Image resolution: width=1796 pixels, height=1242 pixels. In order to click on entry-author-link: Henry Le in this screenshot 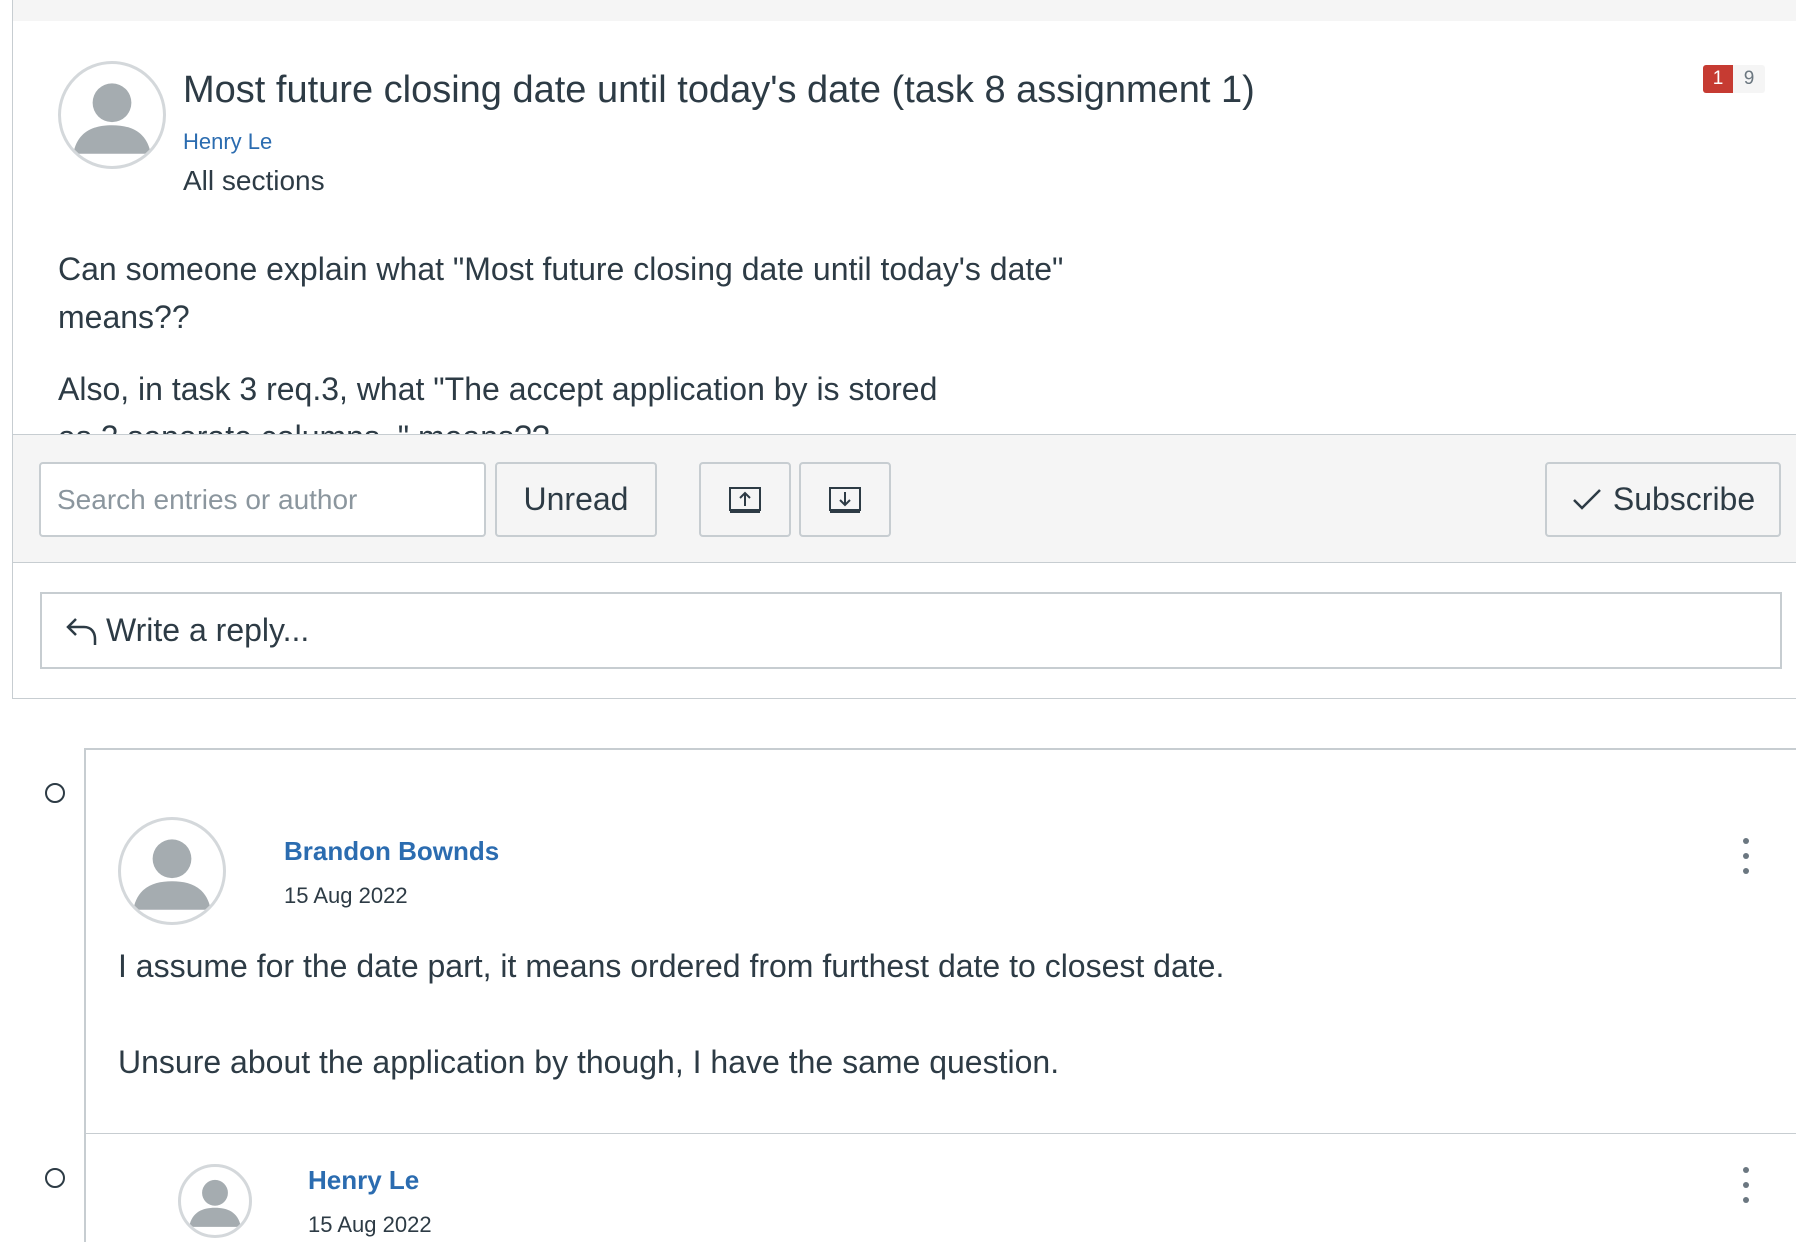, I will do `click(363, 1180)`.